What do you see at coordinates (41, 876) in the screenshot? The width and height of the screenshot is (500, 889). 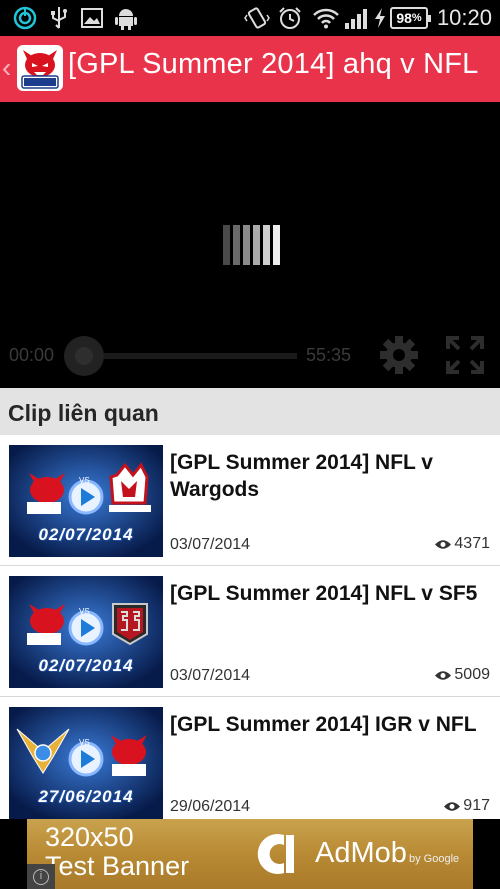 I see `info-icon: i` at bounding box center [41, 876].